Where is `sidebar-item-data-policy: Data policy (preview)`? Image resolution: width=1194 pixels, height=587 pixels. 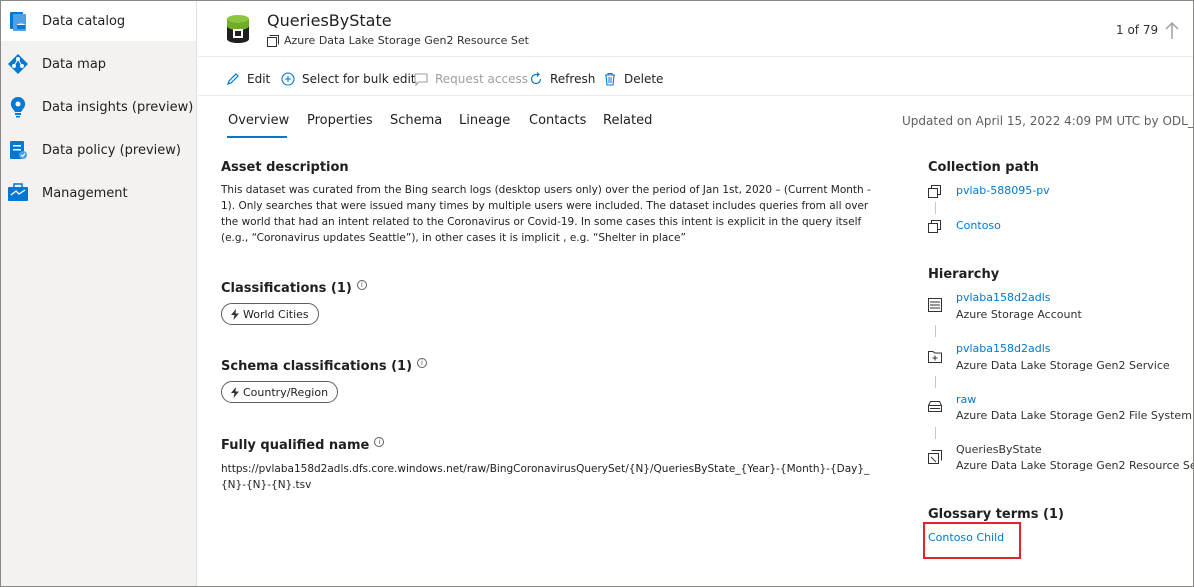
sidebar-item-data-policy: Data policy (preview) is located at coordinates (98, 150).